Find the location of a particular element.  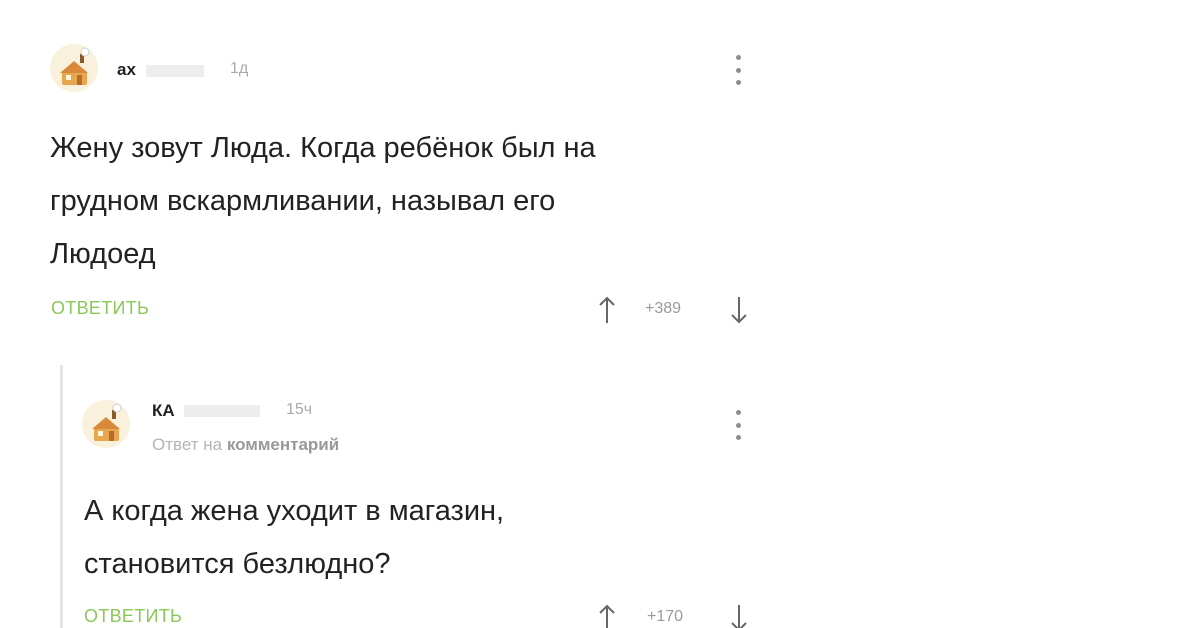

reply-thread-line is located at coordinates (61, 496).